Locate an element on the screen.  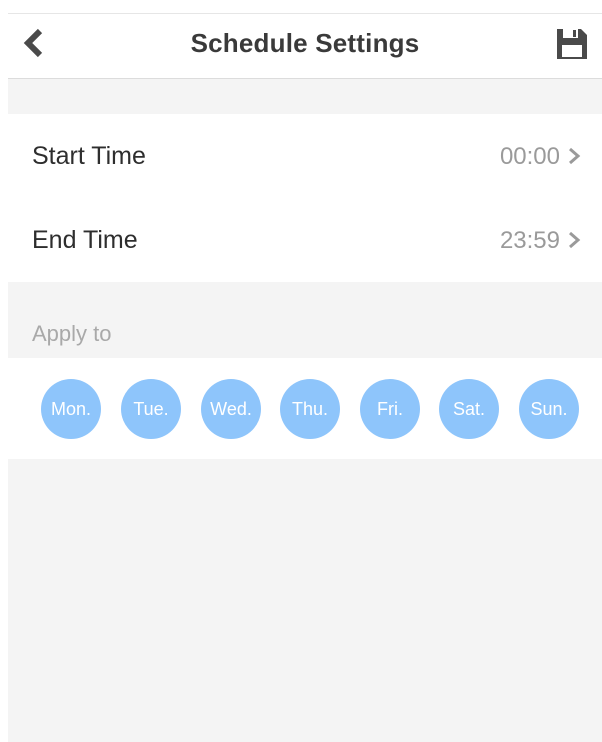
end-time-value: 23:59 is located at coordinates (529, 240).